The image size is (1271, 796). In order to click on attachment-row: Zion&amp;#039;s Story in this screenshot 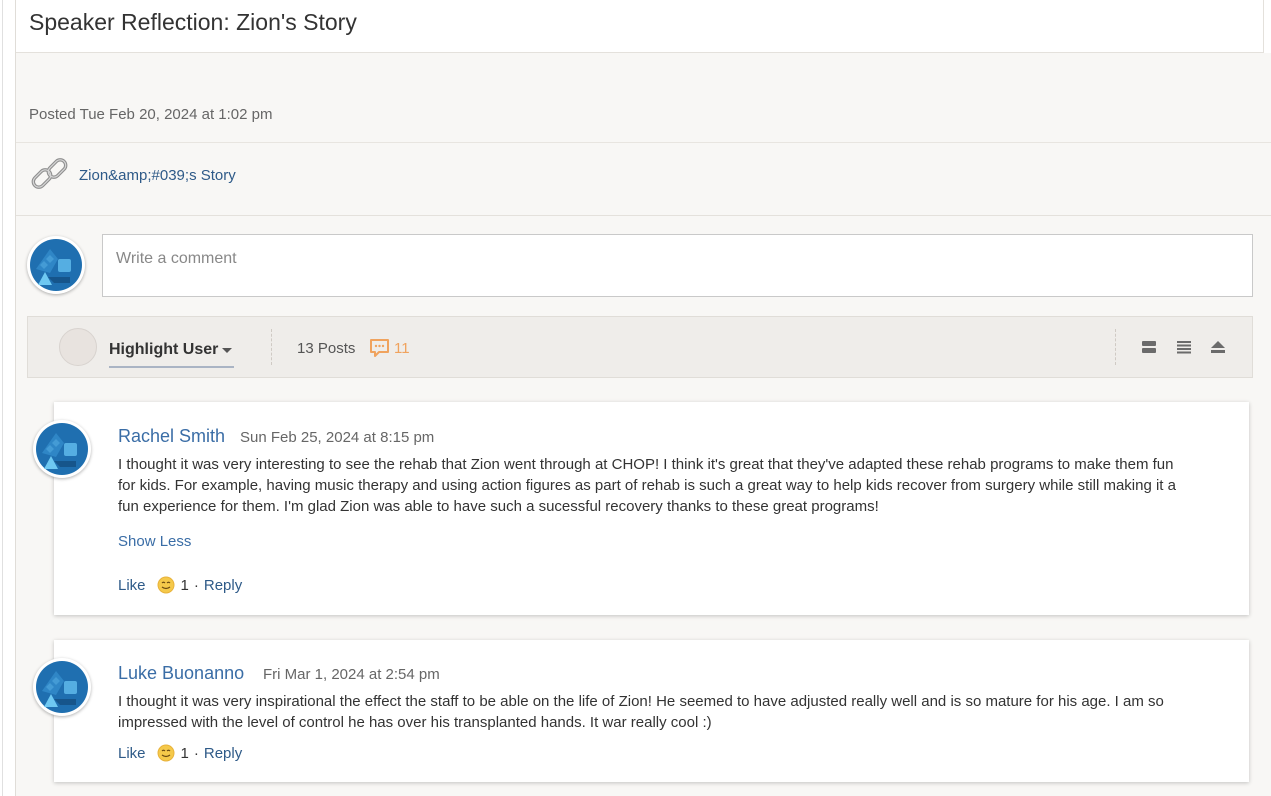, I will do `click(643, 179)`.